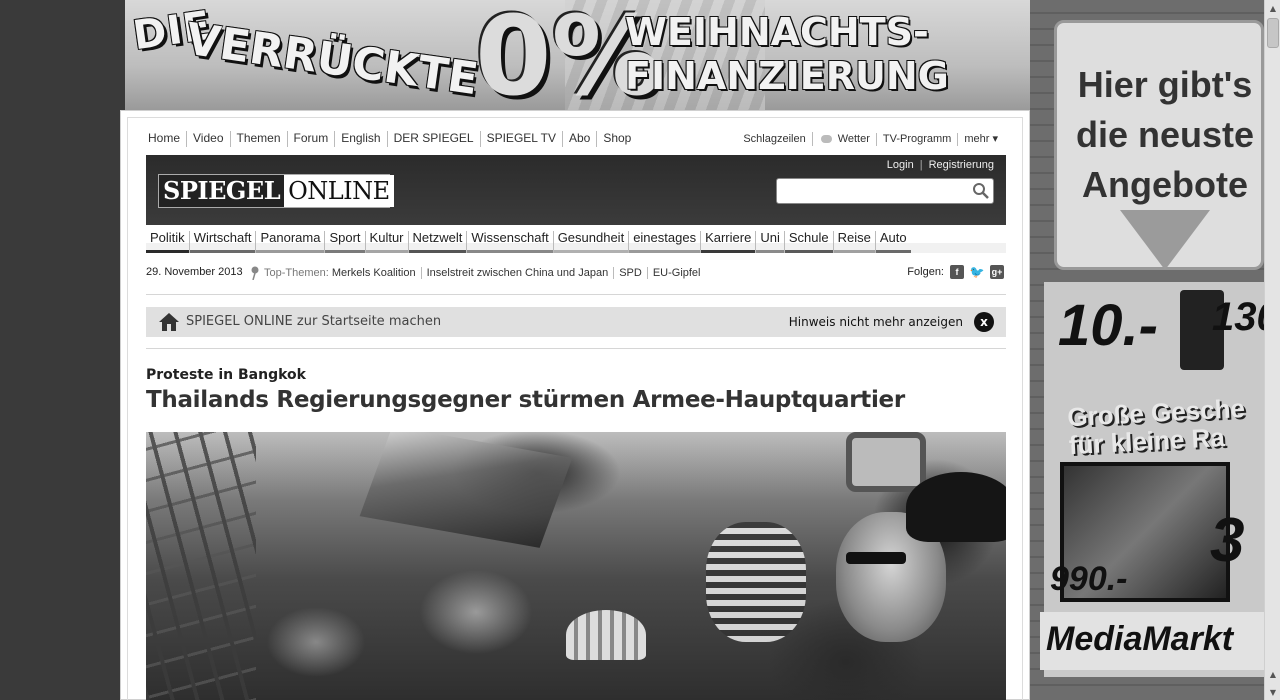 This screenshot has height=700, width=1280. Describe the element at coordinates (769, 242) in the screenshot. I see `section-uni: Uni` at that location.